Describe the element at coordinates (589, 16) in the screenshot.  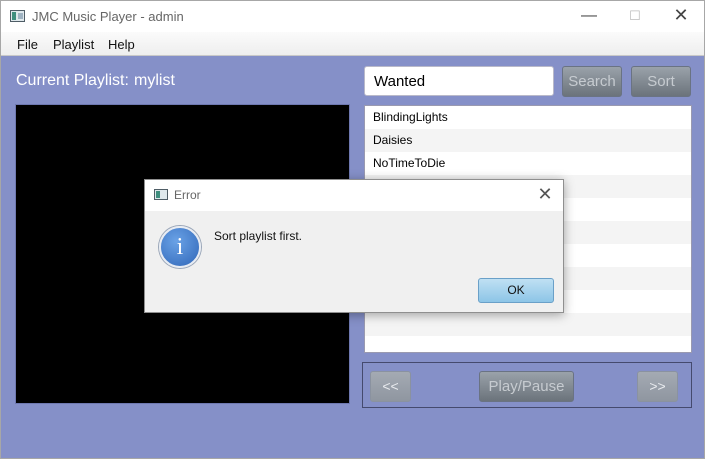
I see `minimize-button: —` at that location.